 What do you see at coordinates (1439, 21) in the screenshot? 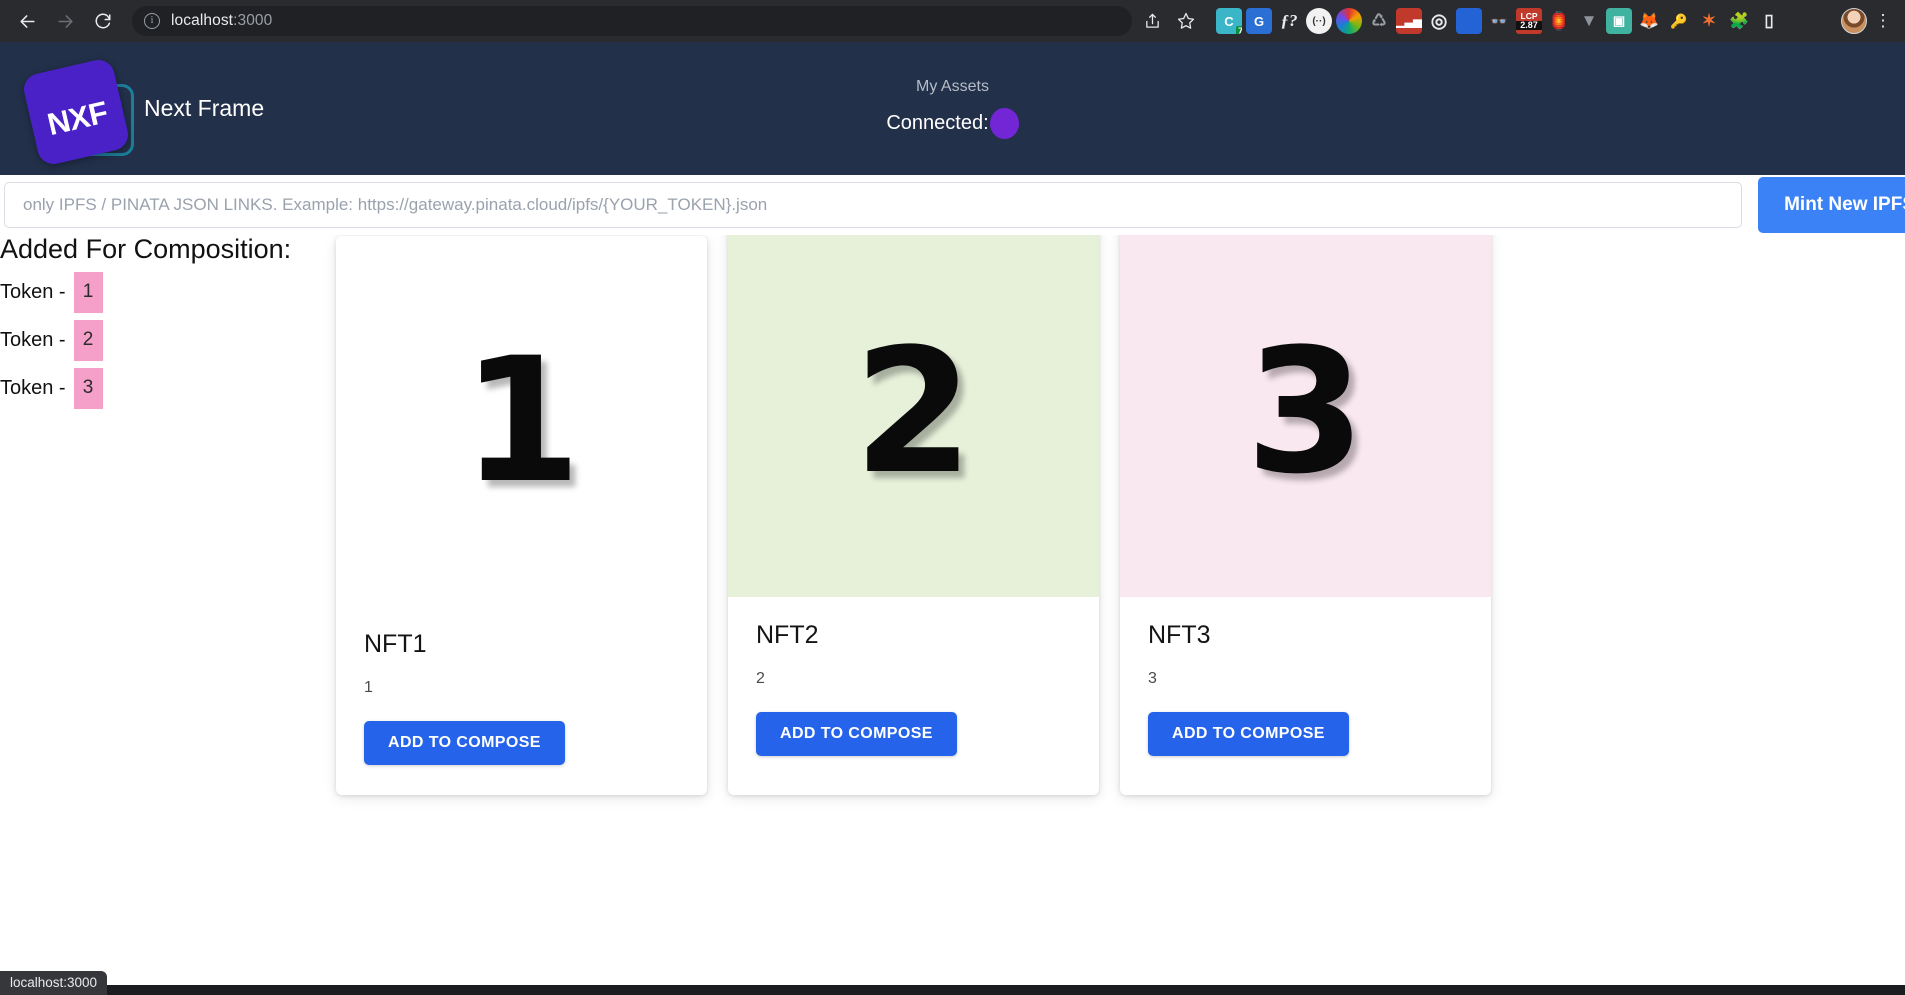
I see `target-extension-icon: ◎` at bounding box center [1439, 21].